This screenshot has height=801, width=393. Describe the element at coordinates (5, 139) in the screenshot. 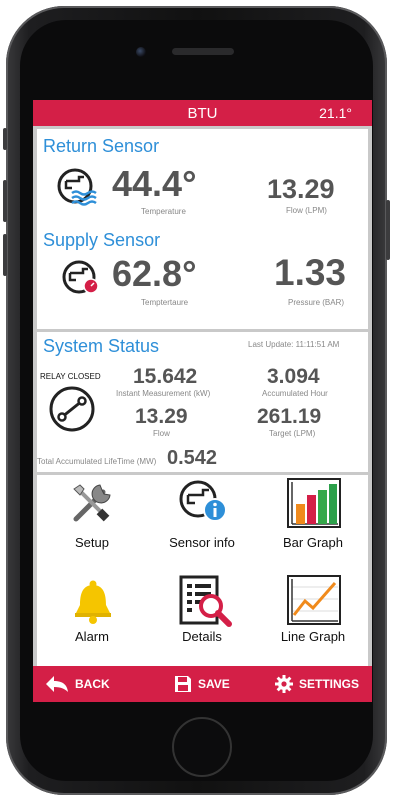

I see `silent-switch` at that location.